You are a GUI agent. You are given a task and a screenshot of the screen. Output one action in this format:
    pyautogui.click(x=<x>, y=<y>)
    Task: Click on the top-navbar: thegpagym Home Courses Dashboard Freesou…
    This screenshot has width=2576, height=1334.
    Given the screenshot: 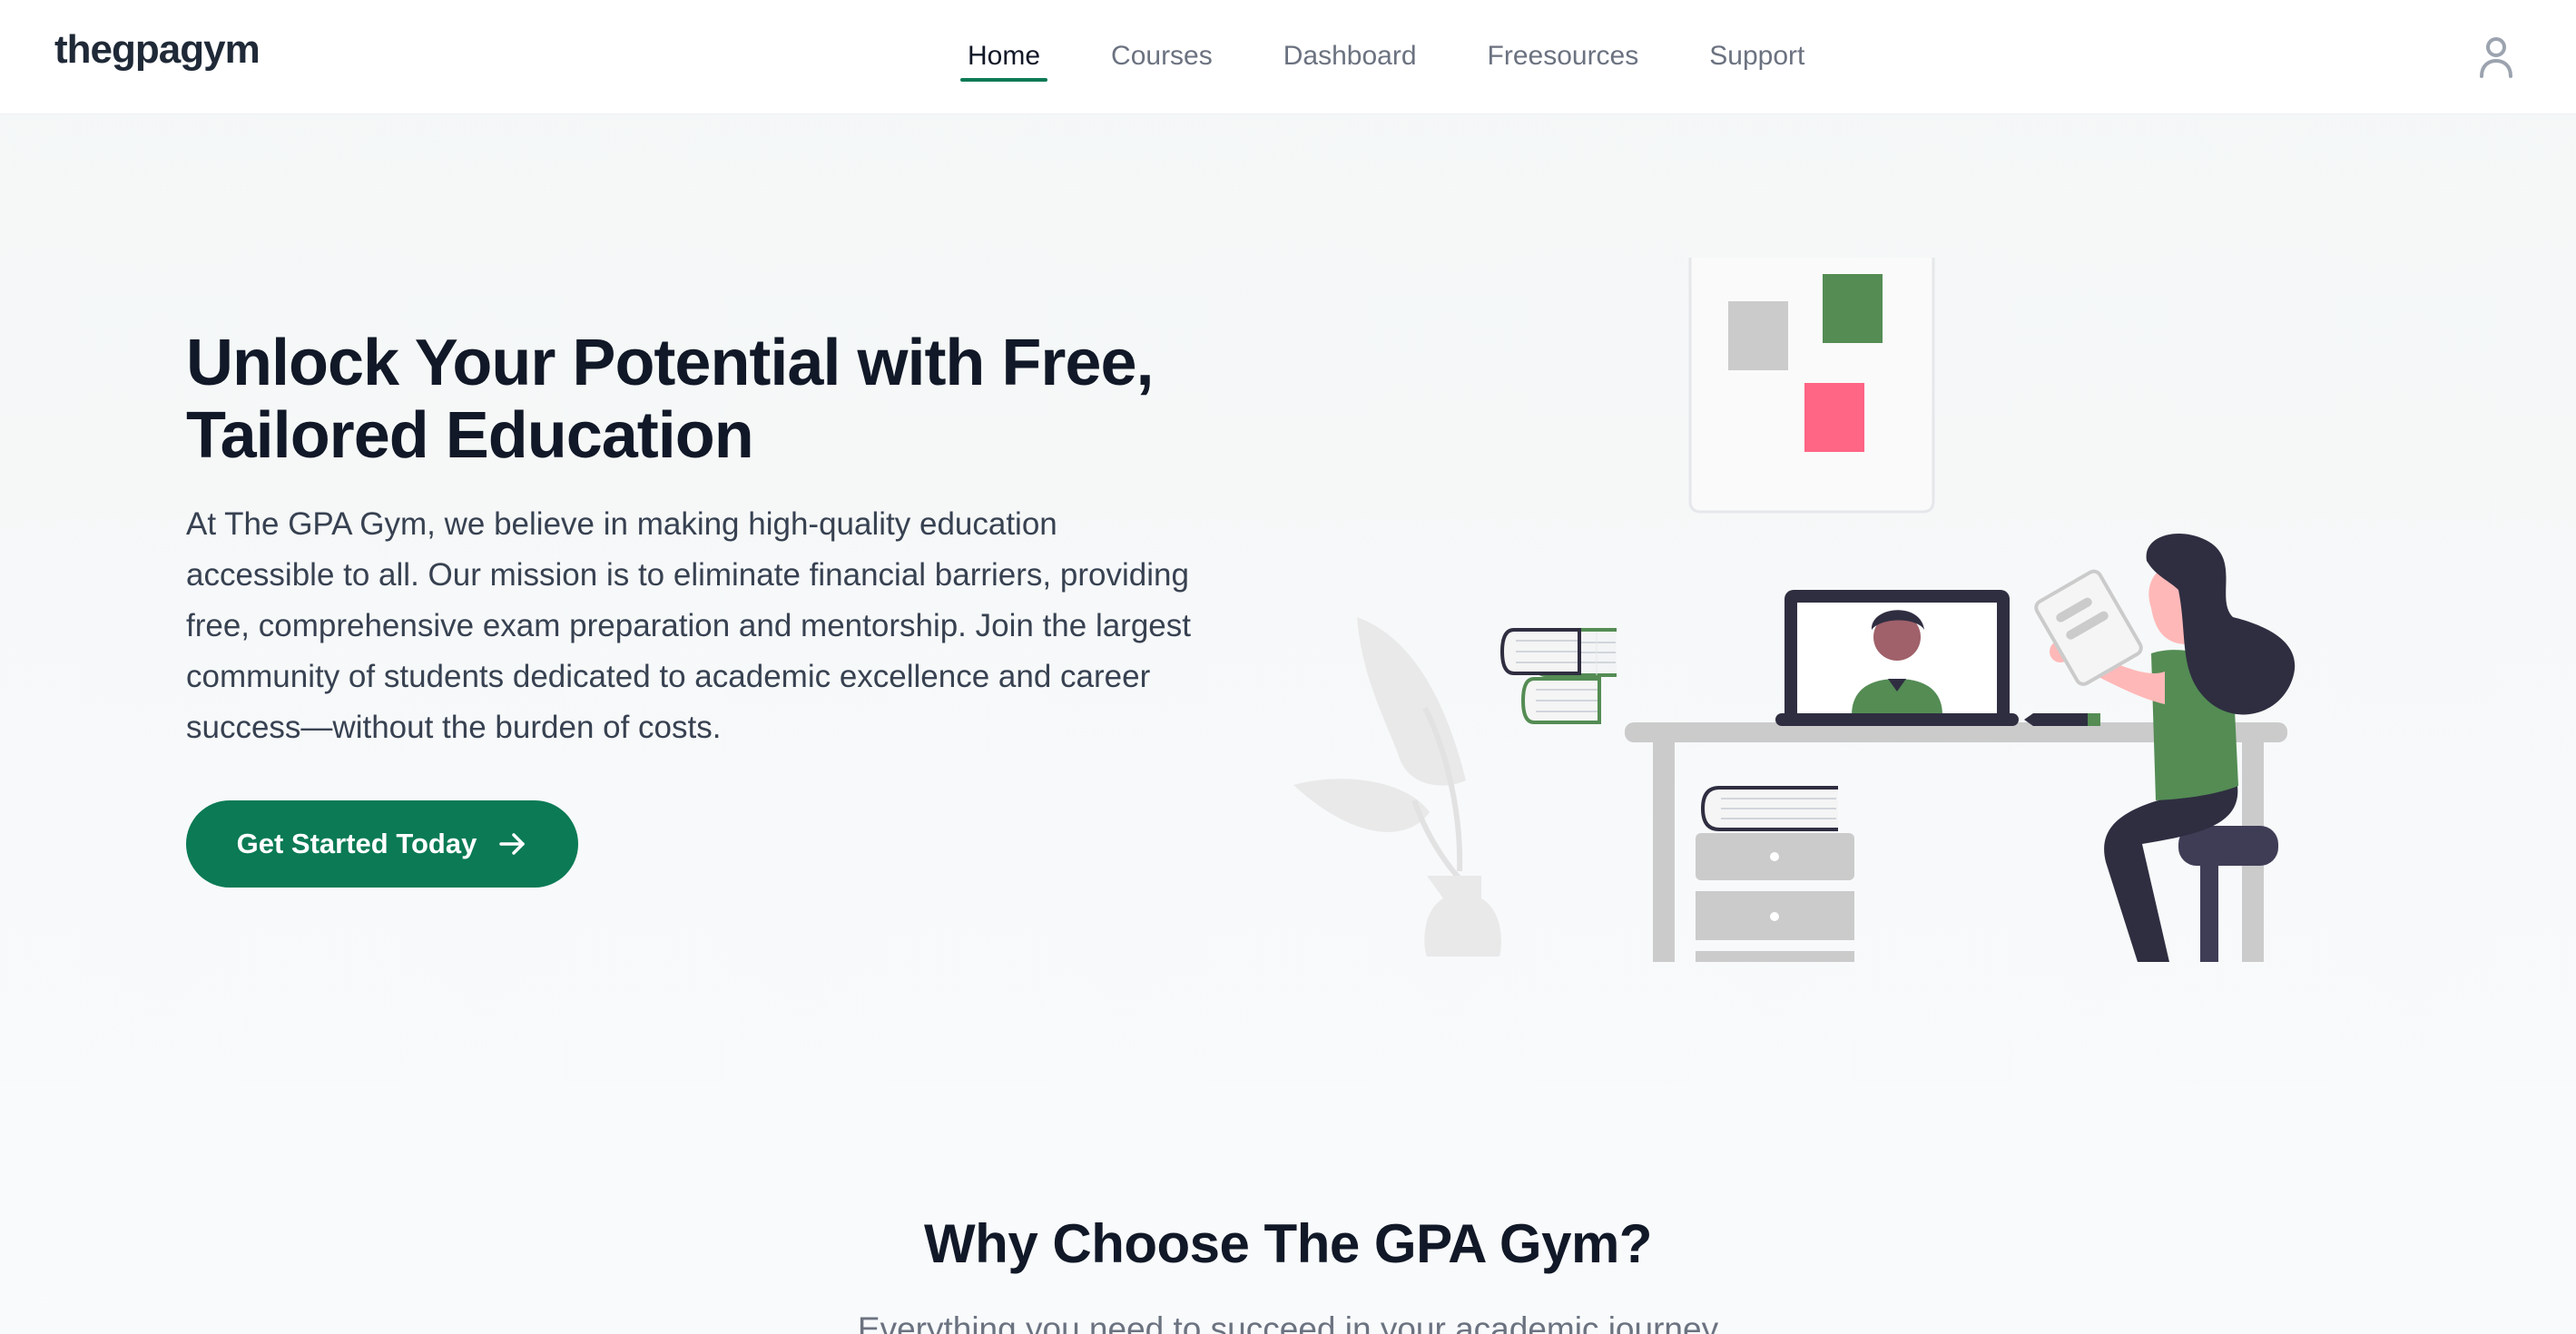 What is the action you would take?
    pyautogui.click(x=1288, y=57)
    